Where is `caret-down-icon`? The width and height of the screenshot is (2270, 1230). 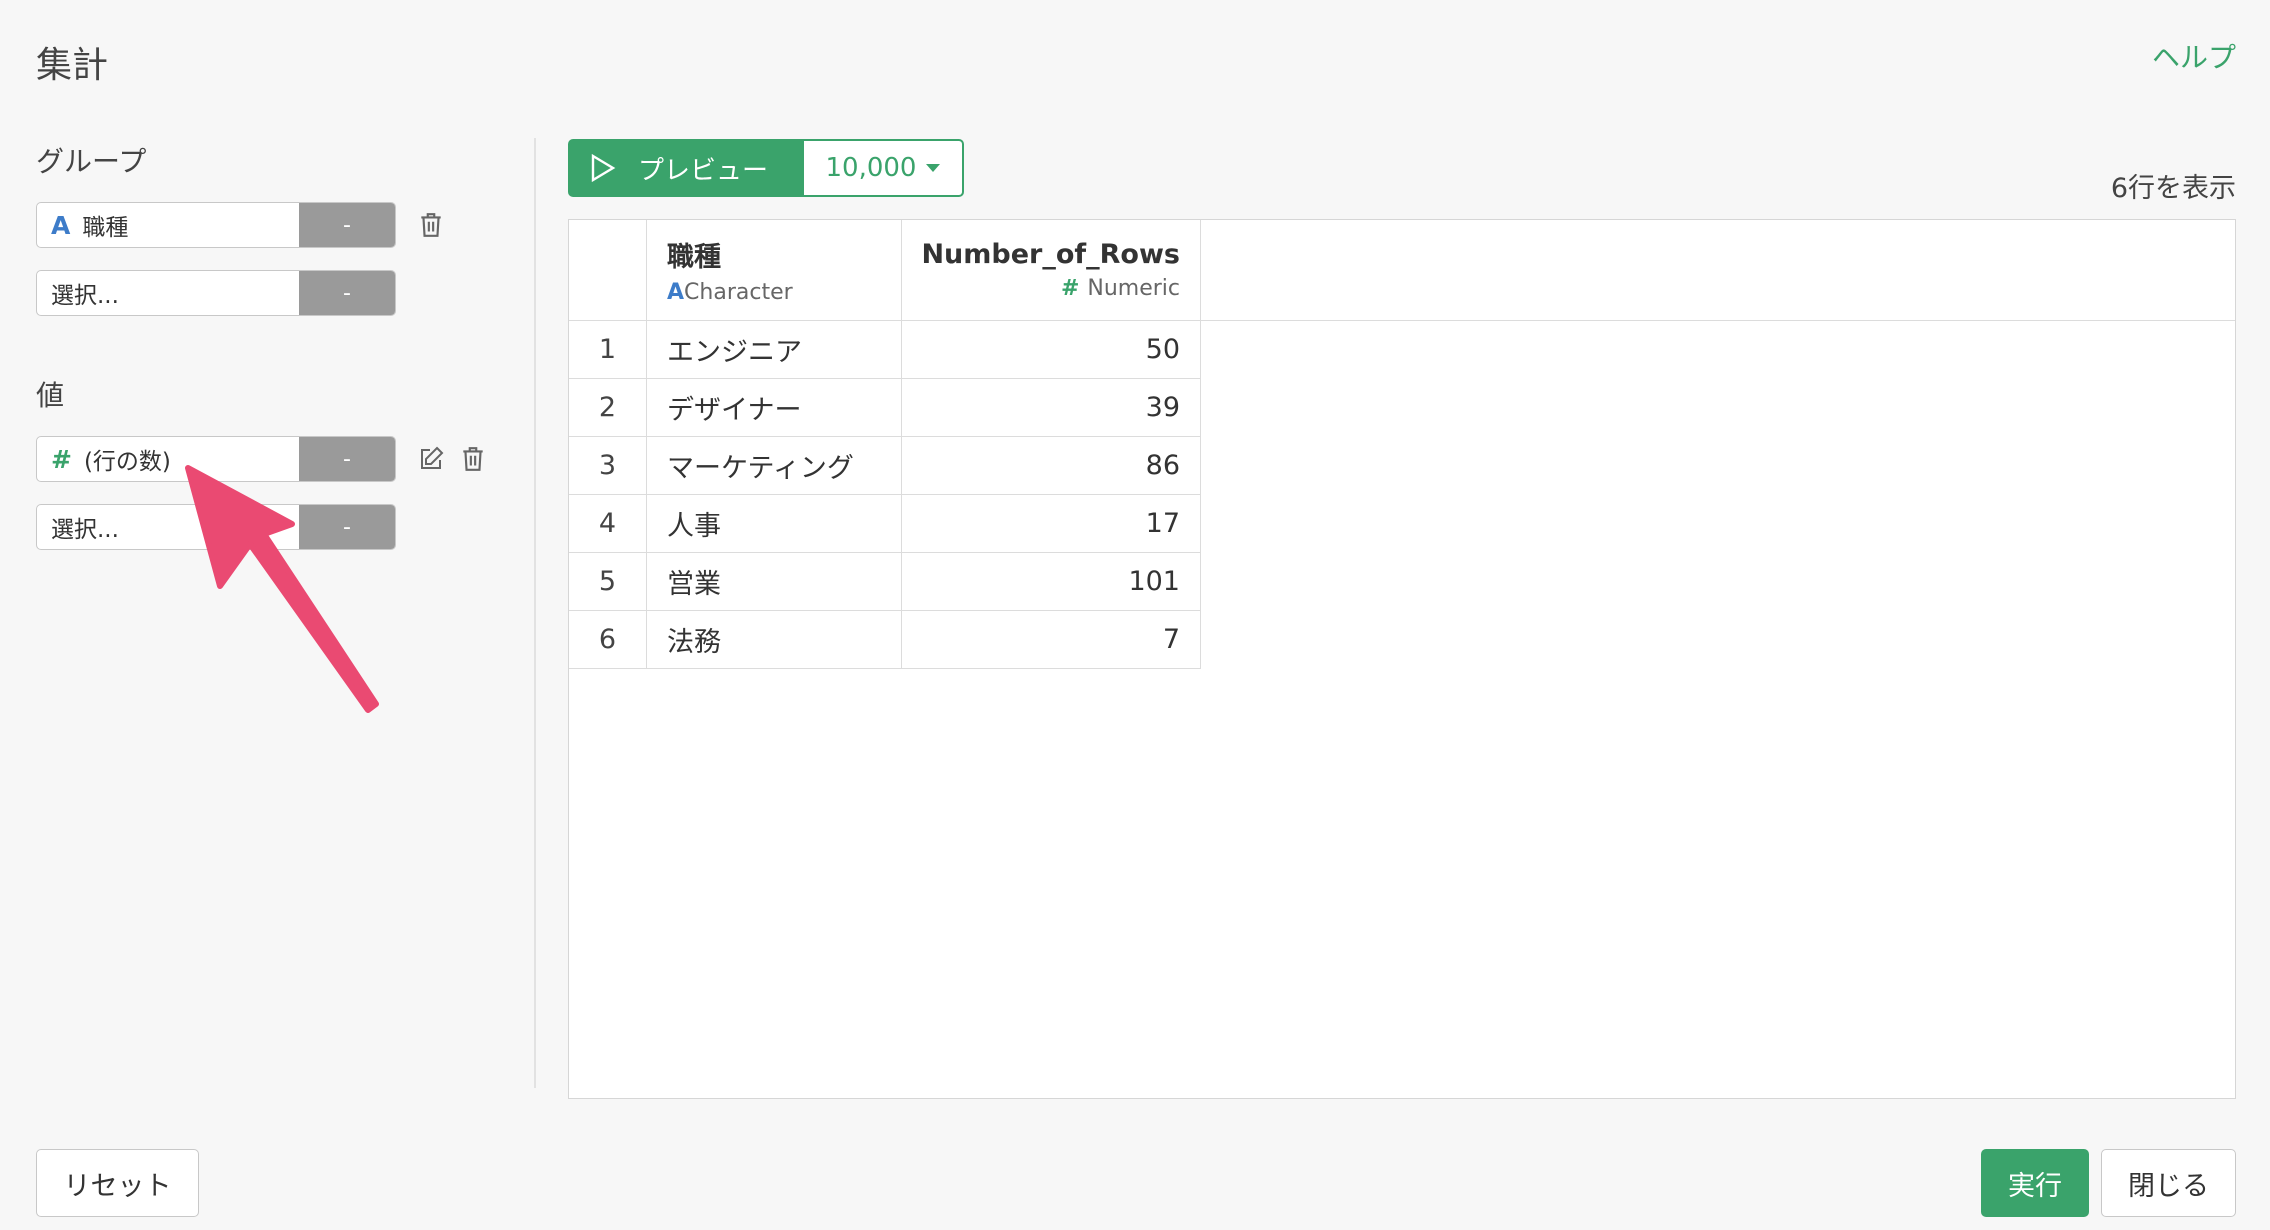 caret-down-icon is located at coordinates (933, 168).